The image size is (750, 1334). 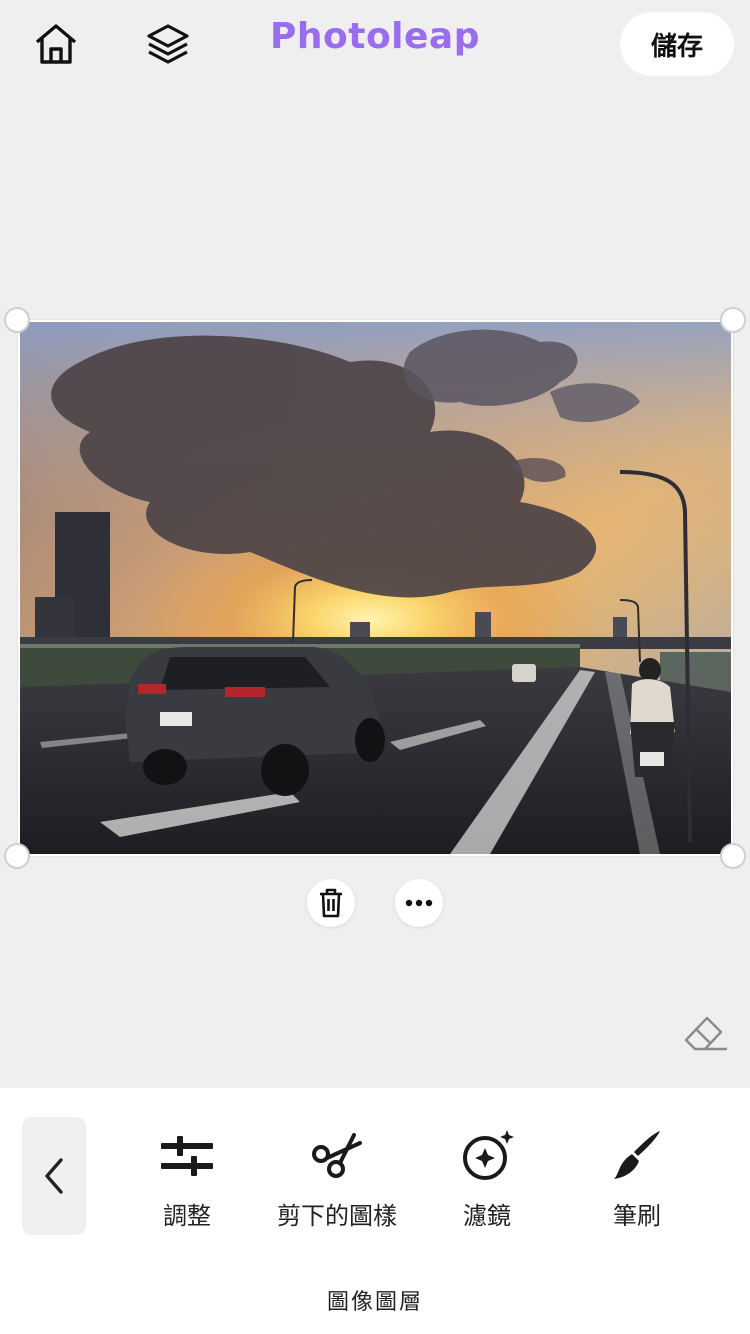 I want to click on sliders-icon, so click(x=187, y=1156).